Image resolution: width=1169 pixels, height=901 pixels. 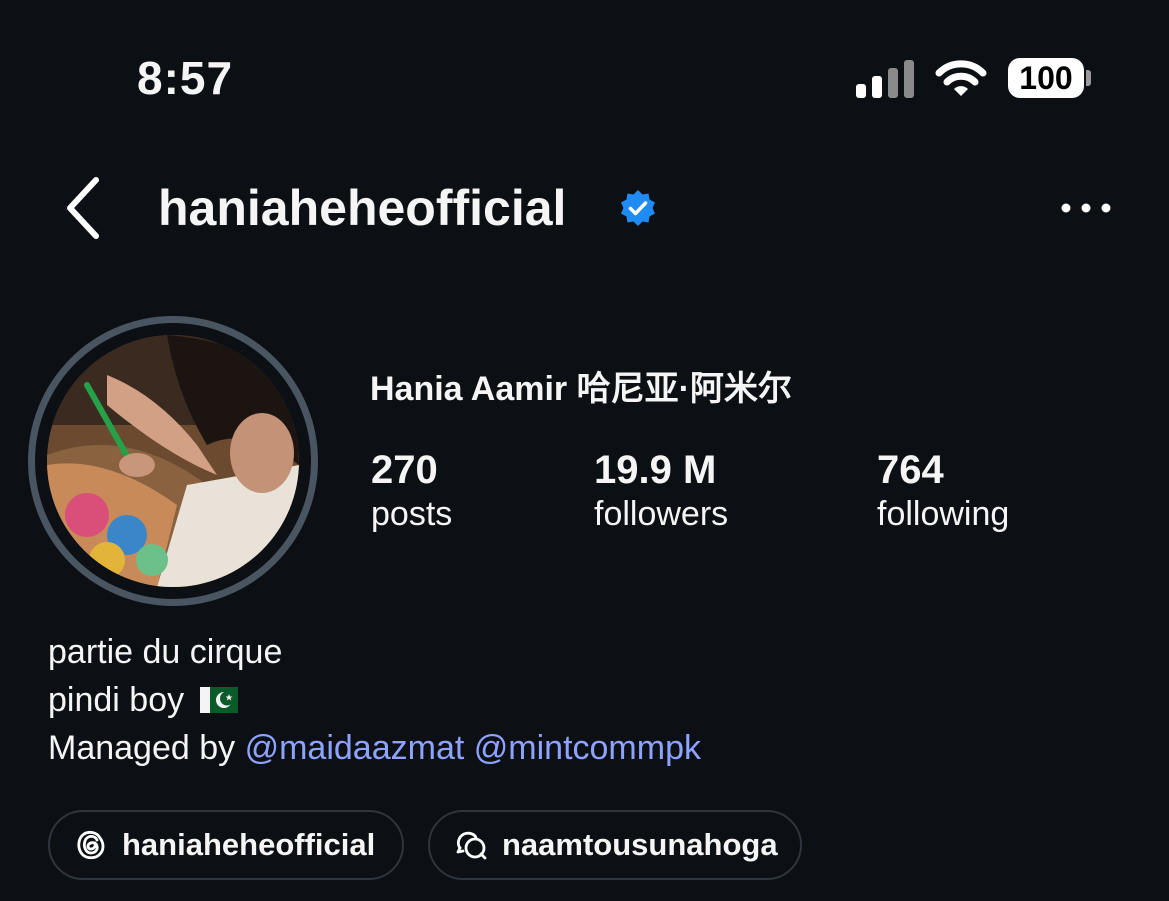 I want to click on stat-following: 764 following, so click(x=943, y=492).